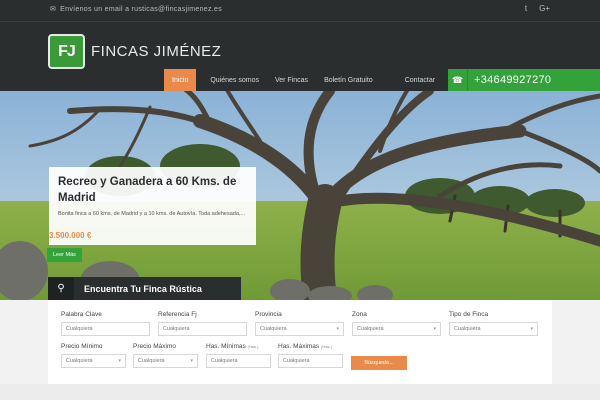 The width and height of the screenshot is (600, 400). I want to click on min-hectares-input: Cualquiera, so click(238, 361).